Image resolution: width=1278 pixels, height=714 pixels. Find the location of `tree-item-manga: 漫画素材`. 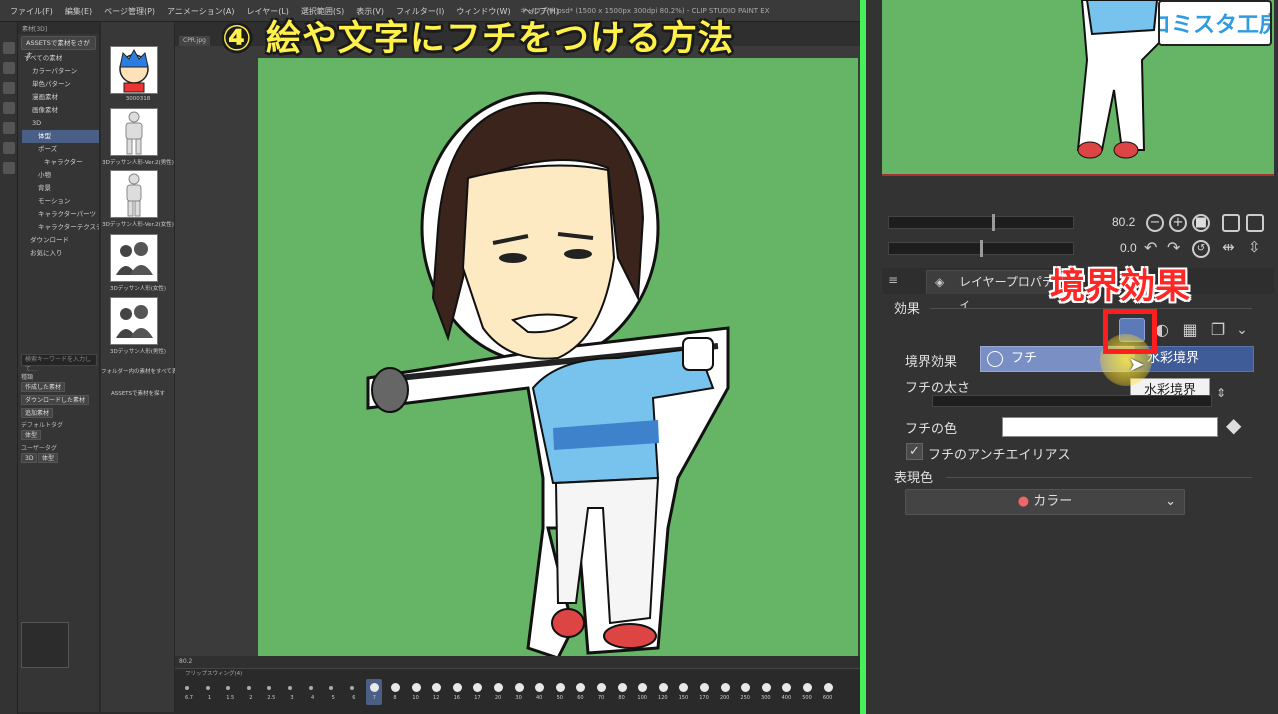

tree-item-manga: 漫画素材 is located at coordinates (60, 97).